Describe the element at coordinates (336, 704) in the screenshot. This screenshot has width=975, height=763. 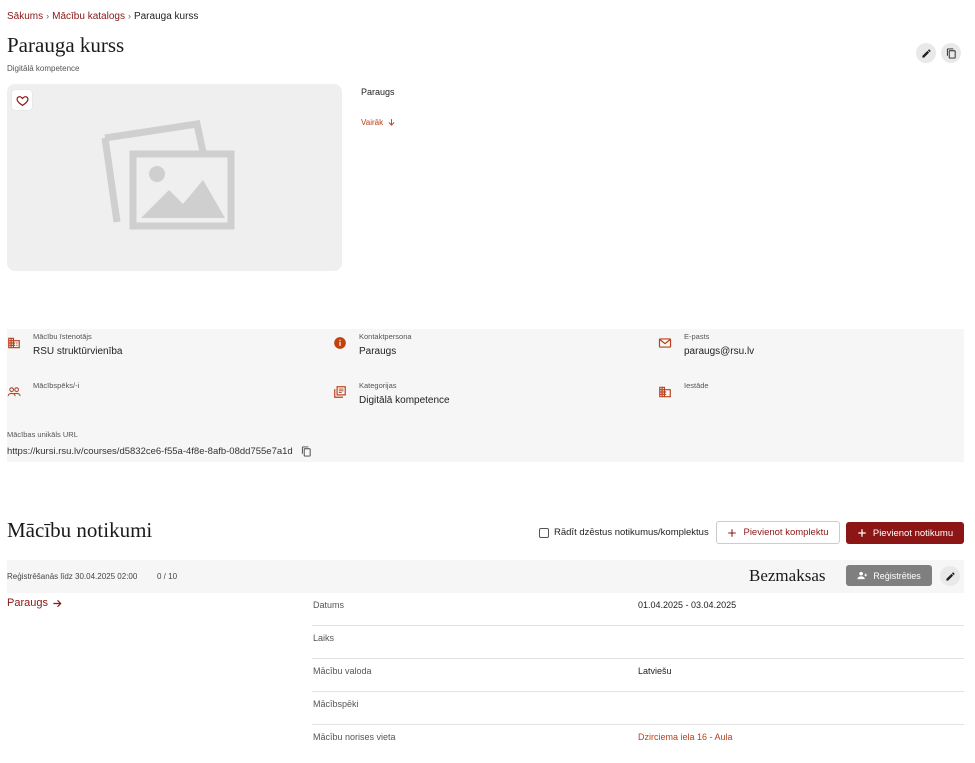
I see `detail-key: Mācībspēki` at that location.